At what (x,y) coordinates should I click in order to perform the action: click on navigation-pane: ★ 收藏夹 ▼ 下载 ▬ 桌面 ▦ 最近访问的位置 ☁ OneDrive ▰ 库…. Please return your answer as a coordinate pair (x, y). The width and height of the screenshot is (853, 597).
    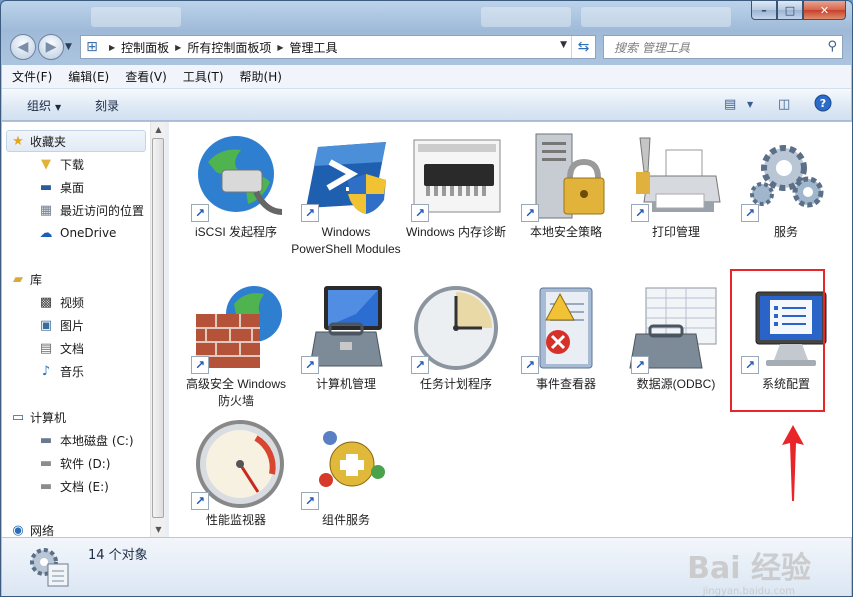
    Looking at the image, I should click on (76, 329).